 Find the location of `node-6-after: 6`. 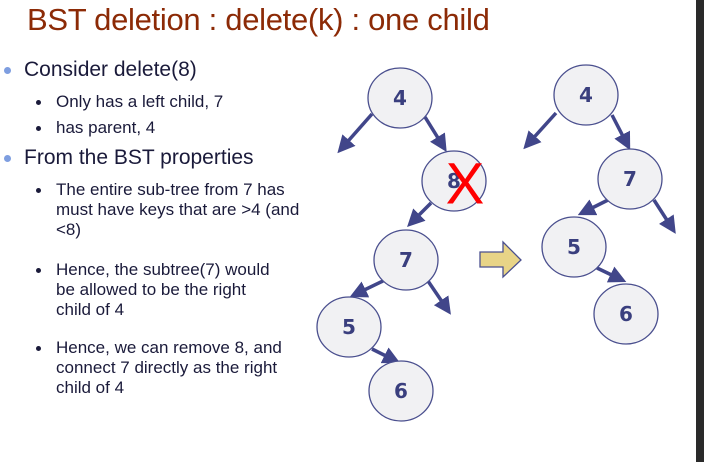

node-6-after: 6 is located at coordinates (626, 314).